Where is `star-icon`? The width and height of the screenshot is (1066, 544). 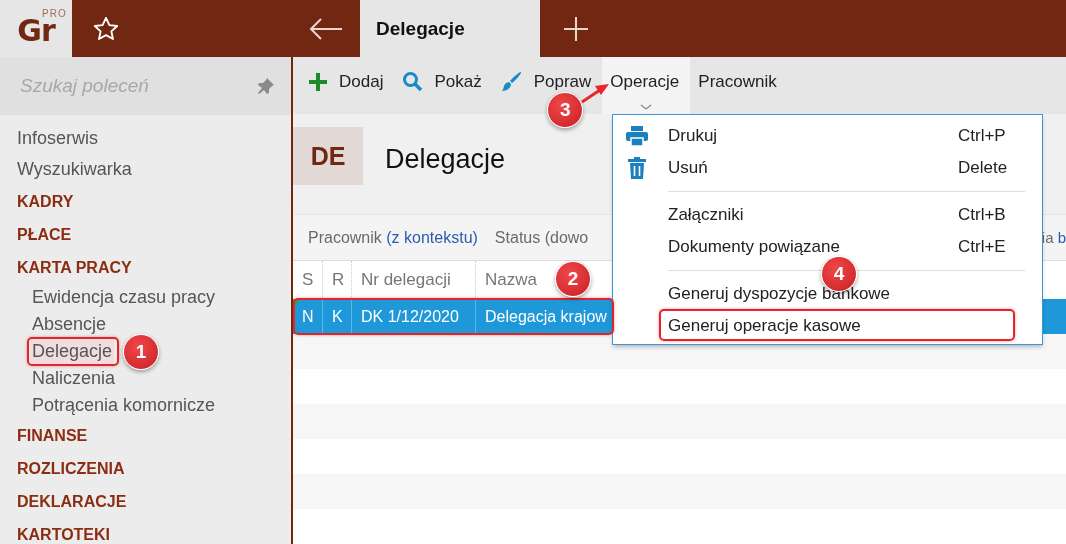 star-icon is located at coordinates (106, 28).